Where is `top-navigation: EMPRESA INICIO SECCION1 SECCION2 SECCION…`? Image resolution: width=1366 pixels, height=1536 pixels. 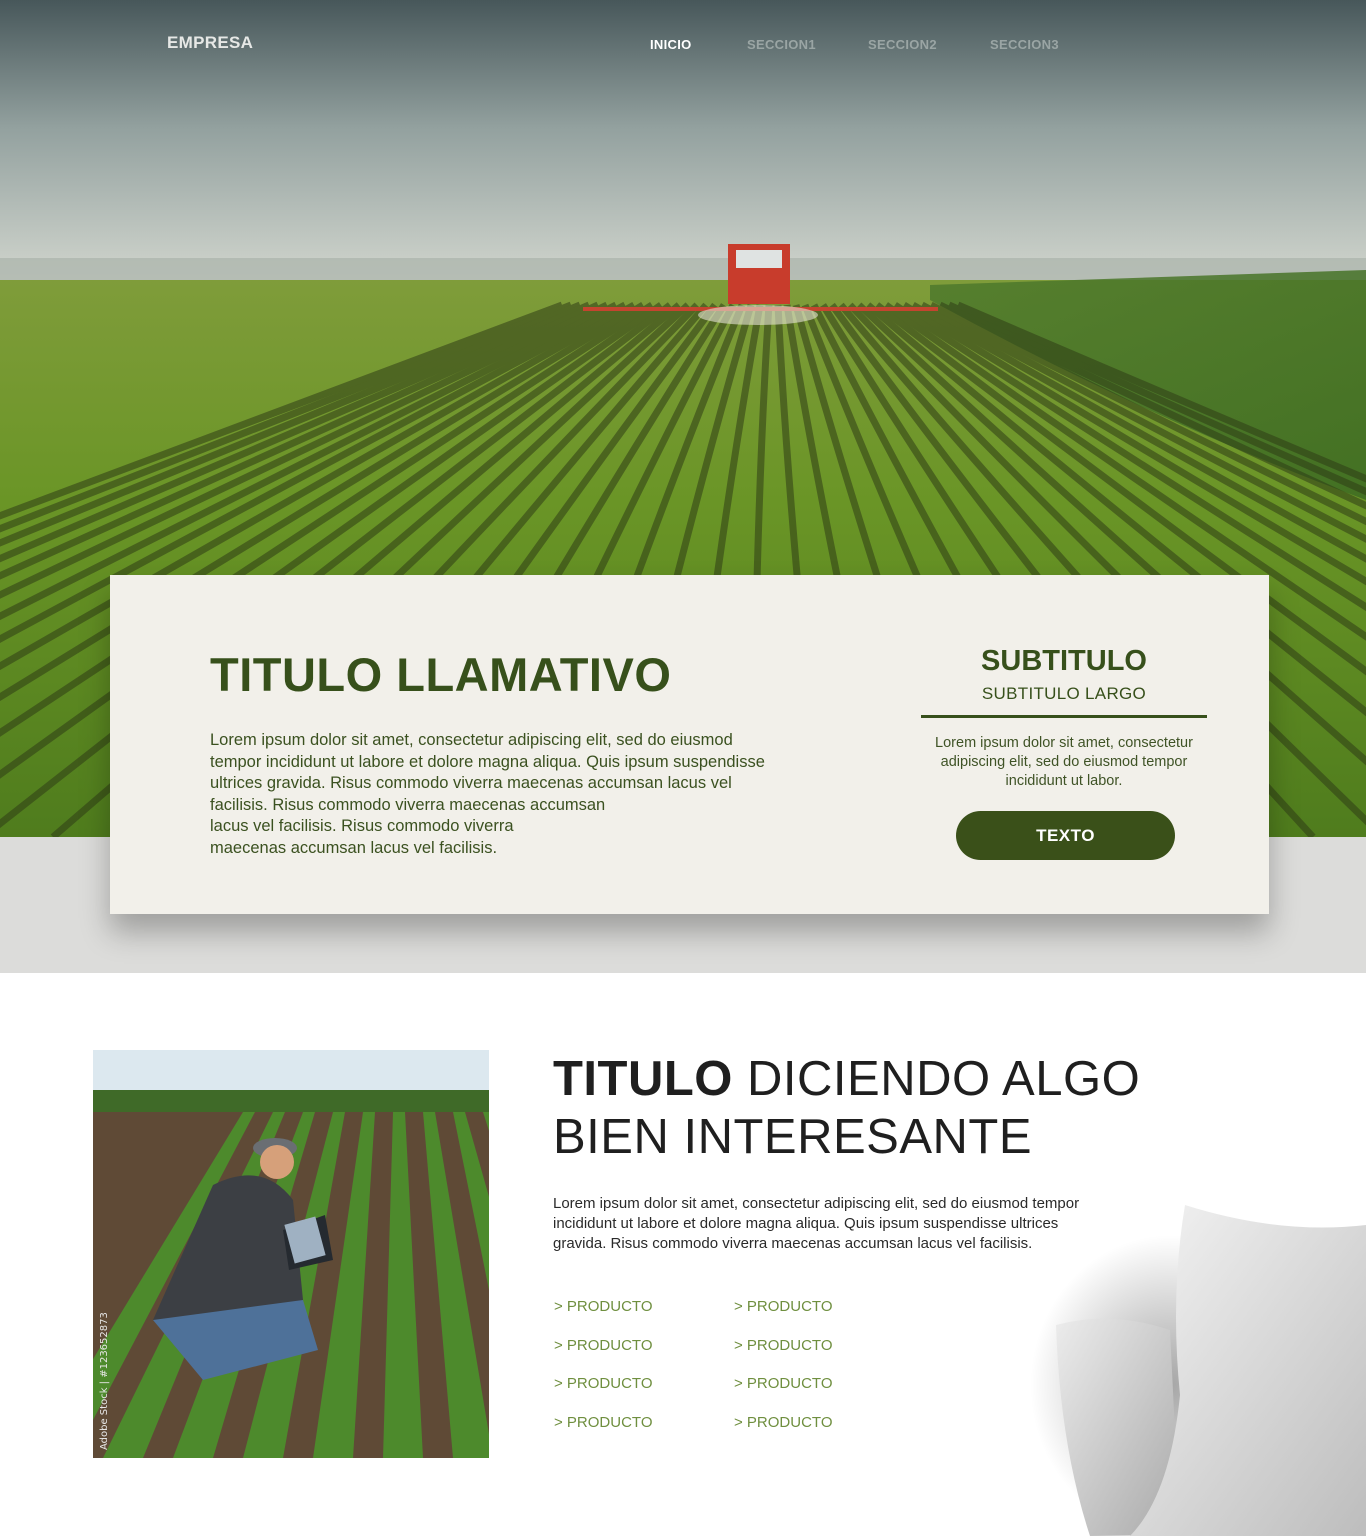 top-navigation: EMPRESA INICIO SECCION1 SECCION2 SECCION… is located at coordinates (683, 45).